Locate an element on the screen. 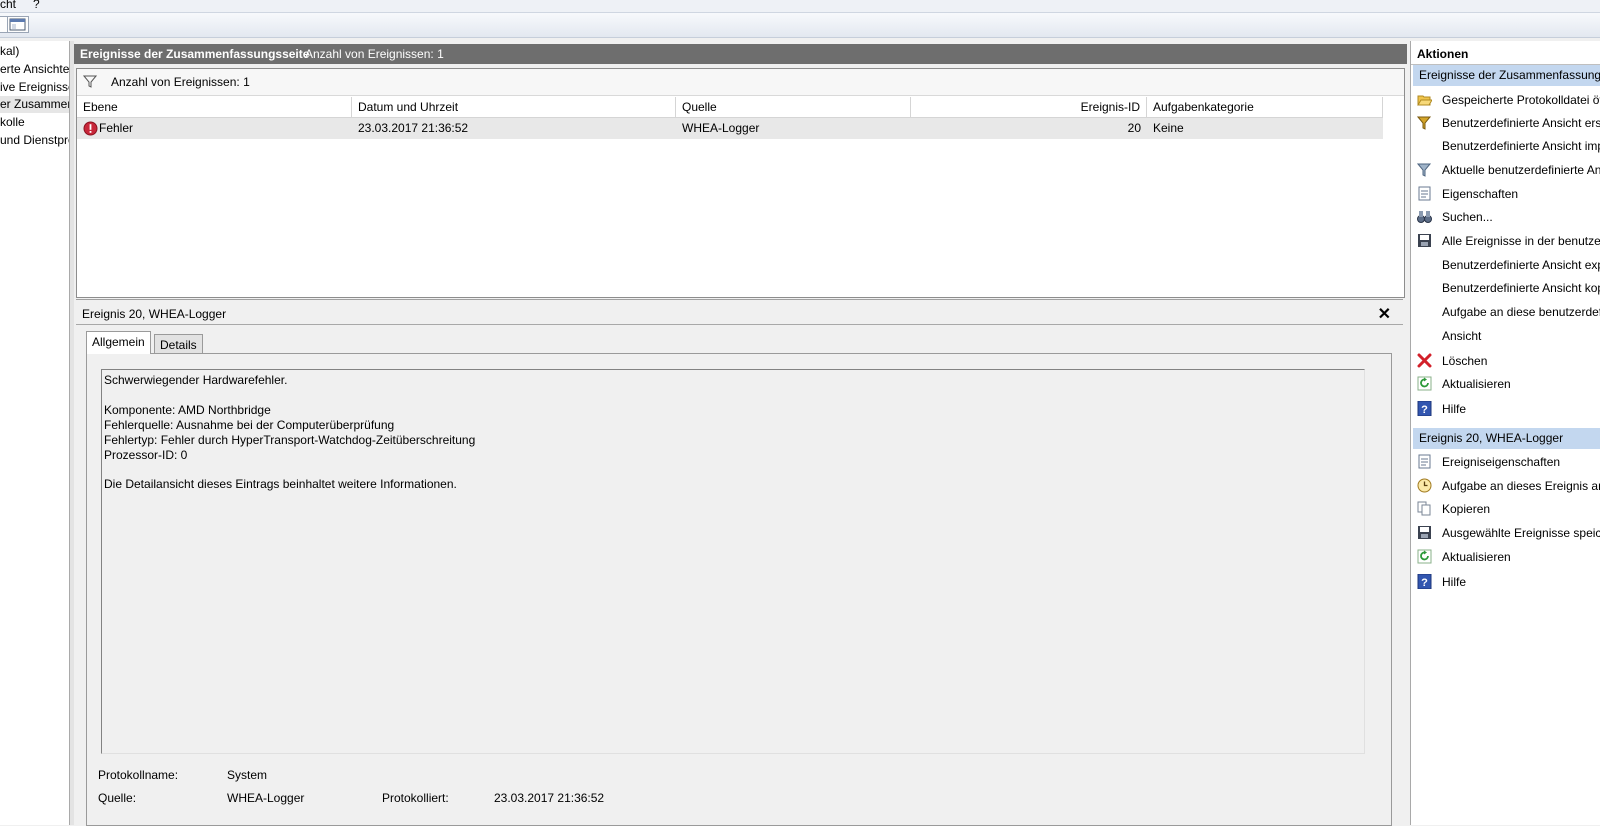 The width and height of the screenshot is (1600, 826). section-title: Ereignis 20, WHEA-Logger is located at coordinates (1491, 438).